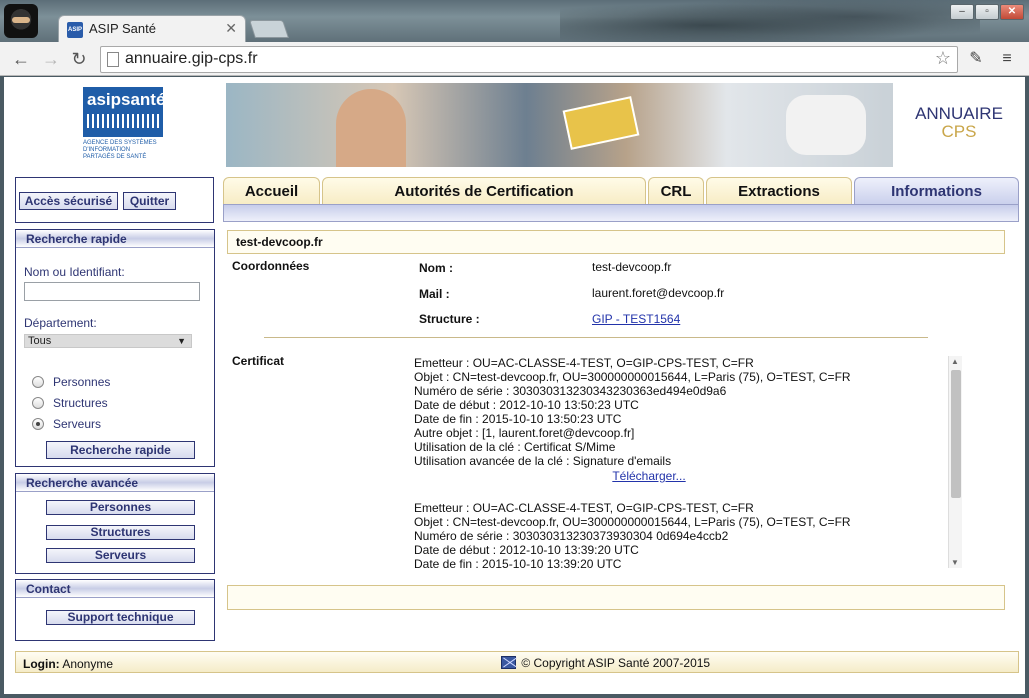 The image size is (1029, 698). I want to click on bookmark-star-icon: ☆, so click(943, 58).